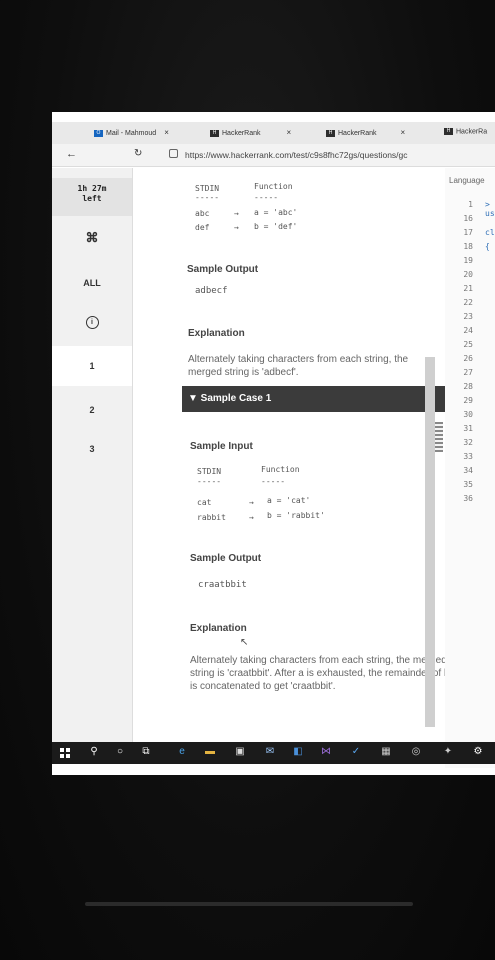 Image resolution: width=495 pixels, height=960 pixels. Describe the element at coordinates (468, 498) in the screenshot. I see `line-number: 36` at that location.